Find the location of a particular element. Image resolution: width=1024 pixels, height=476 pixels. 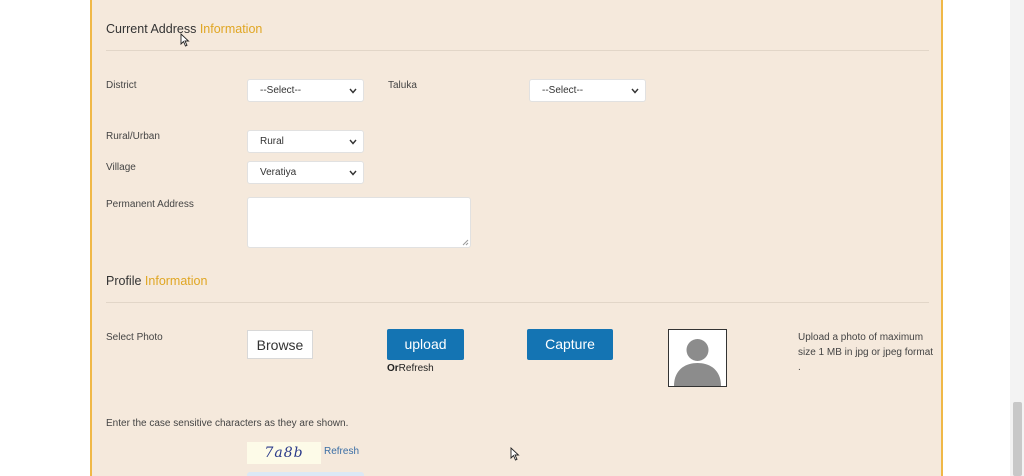

captcha-input is located at coordinates (305, 474).